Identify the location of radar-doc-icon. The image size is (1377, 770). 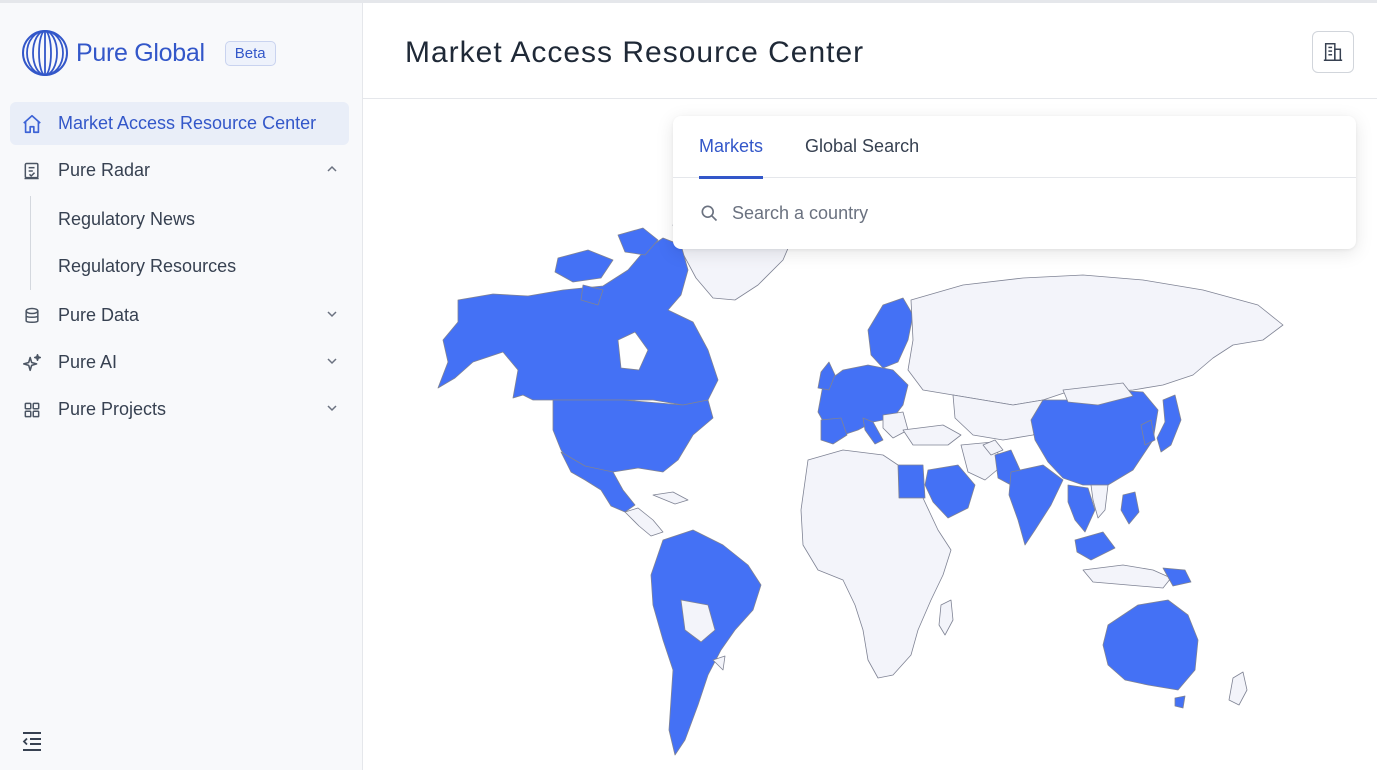
(32, 171).